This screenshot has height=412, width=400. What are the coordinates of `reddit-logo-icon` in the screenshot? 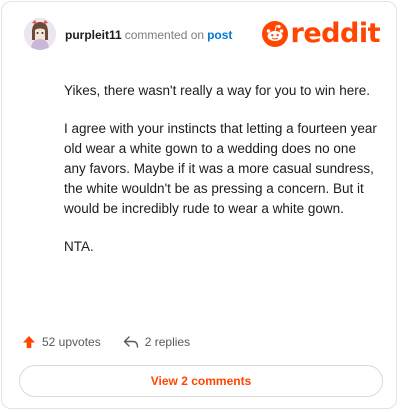 It's located at (274, 34).